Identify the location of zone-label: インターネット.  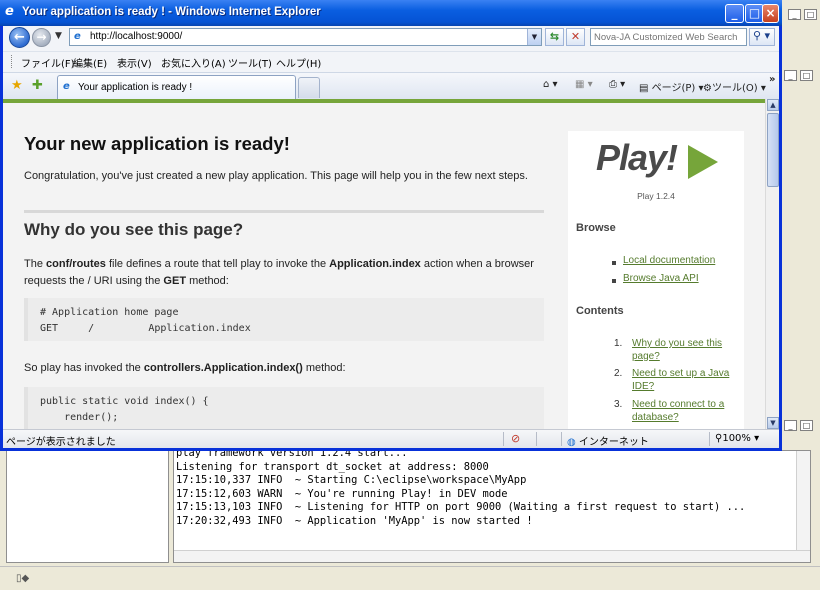
(613, 442).